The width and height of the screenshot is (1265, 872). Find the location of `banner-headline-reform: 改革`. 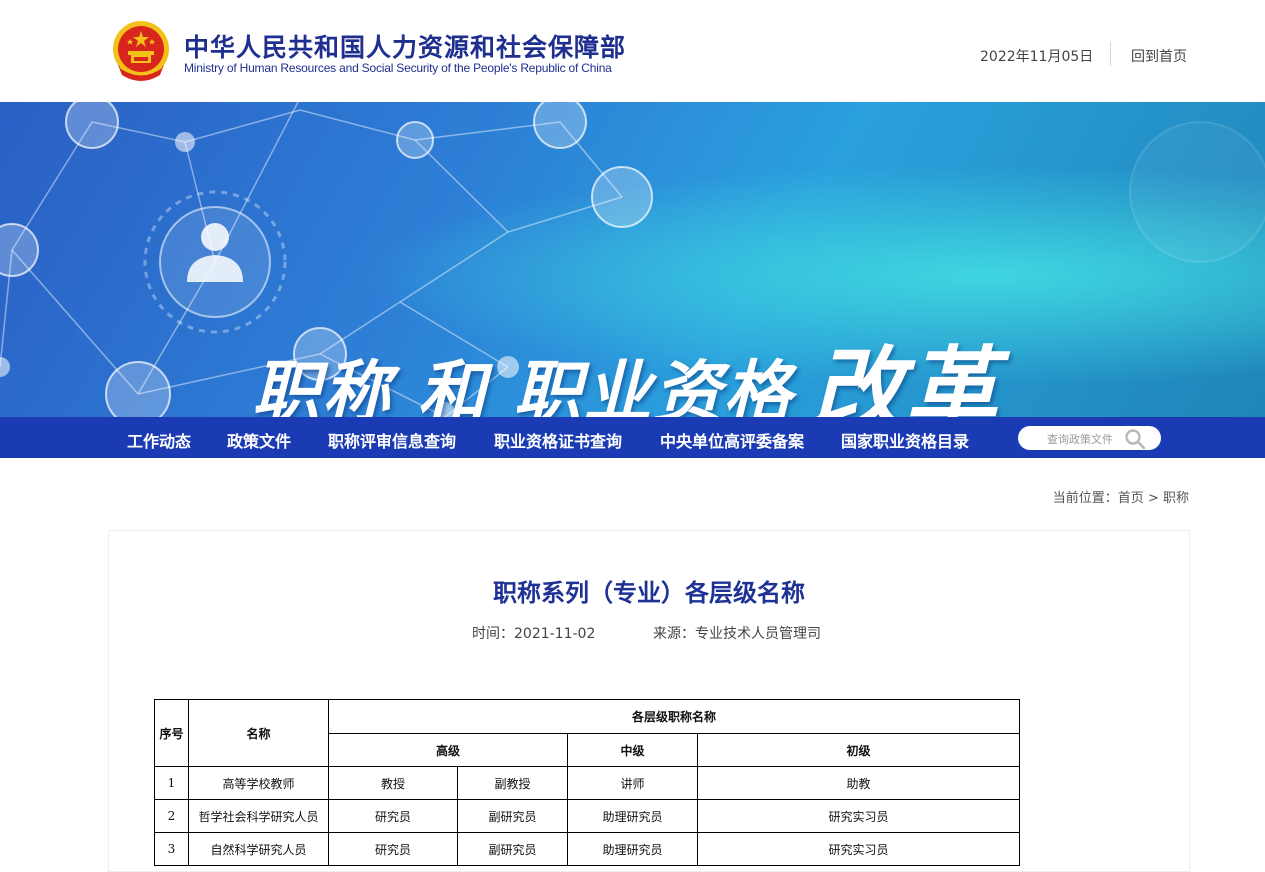

banner-headline-reform: 改革 is located at coordinates (905, 377).